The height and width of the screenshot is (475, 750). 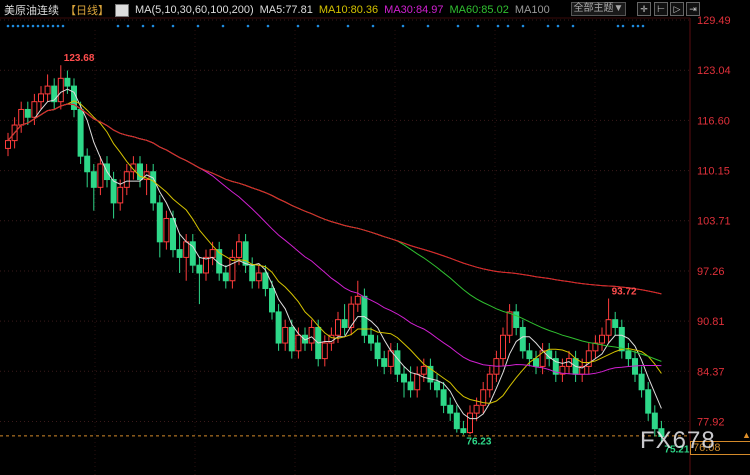 I want to click on y-tick-label: 90.81, so click(x=711, y=322).